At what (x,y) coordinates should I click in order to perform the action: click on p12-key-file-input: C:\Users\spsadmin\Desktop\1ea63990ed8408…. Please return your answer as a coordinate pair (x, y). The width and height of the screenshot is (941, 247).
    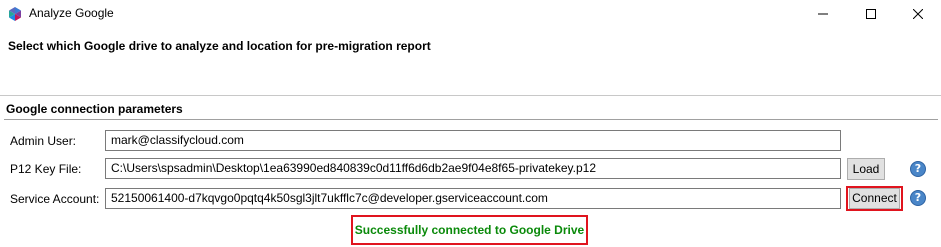
    Looking at the image, I should click on (473, 168).